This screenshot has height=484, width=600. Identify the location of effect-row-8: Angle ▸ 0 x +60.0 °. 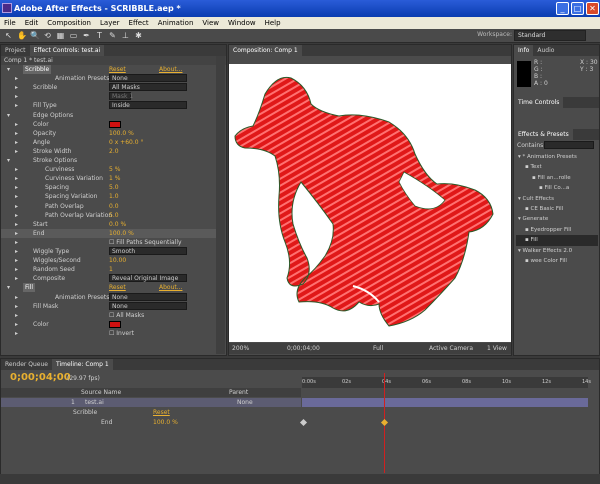
(109, 142).